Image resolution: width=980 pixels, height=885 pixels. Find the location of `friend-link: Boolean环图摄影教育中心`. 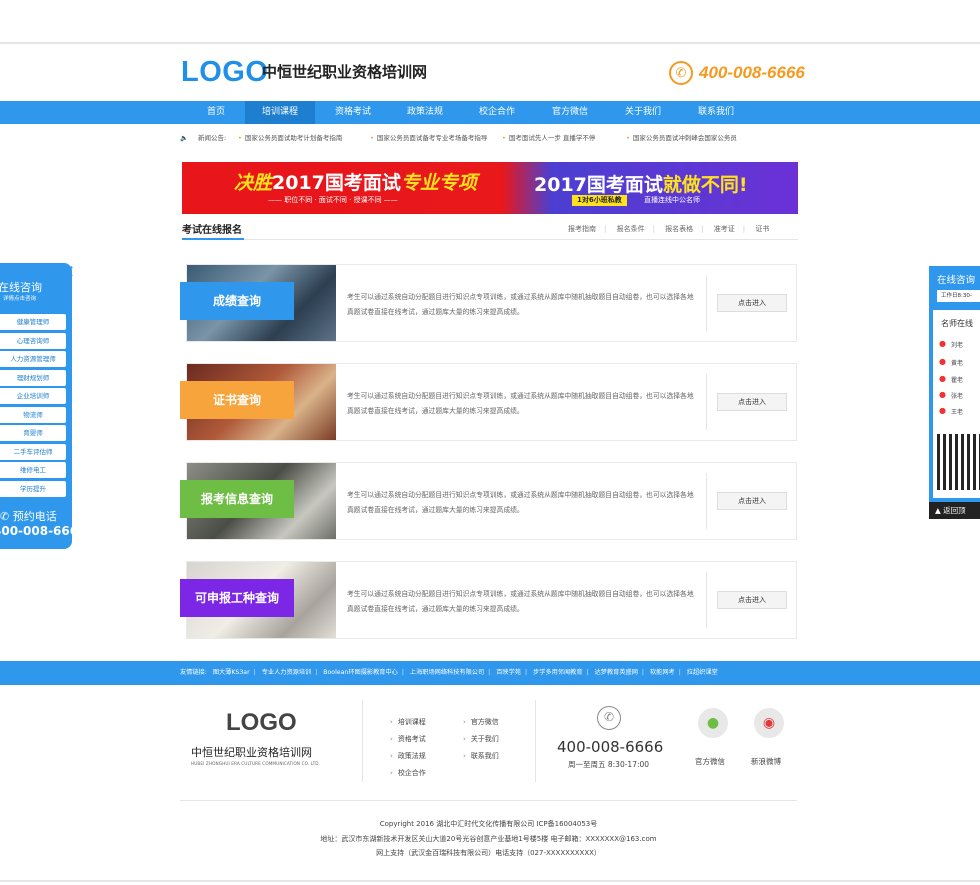

friend-link: Boolean环图摄影教育中心 is located at coordinates (360, 672).